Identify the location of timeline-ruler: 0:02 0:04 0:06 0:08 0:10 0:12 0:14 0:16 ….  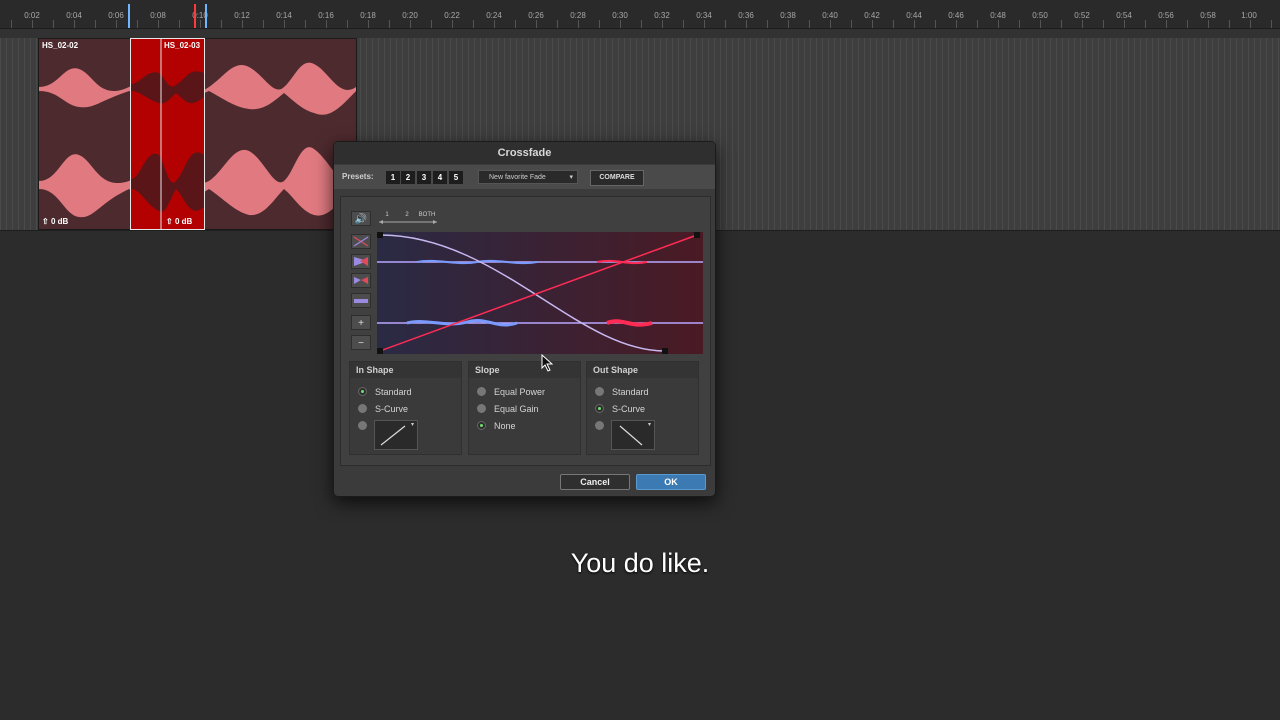
(640, 14).